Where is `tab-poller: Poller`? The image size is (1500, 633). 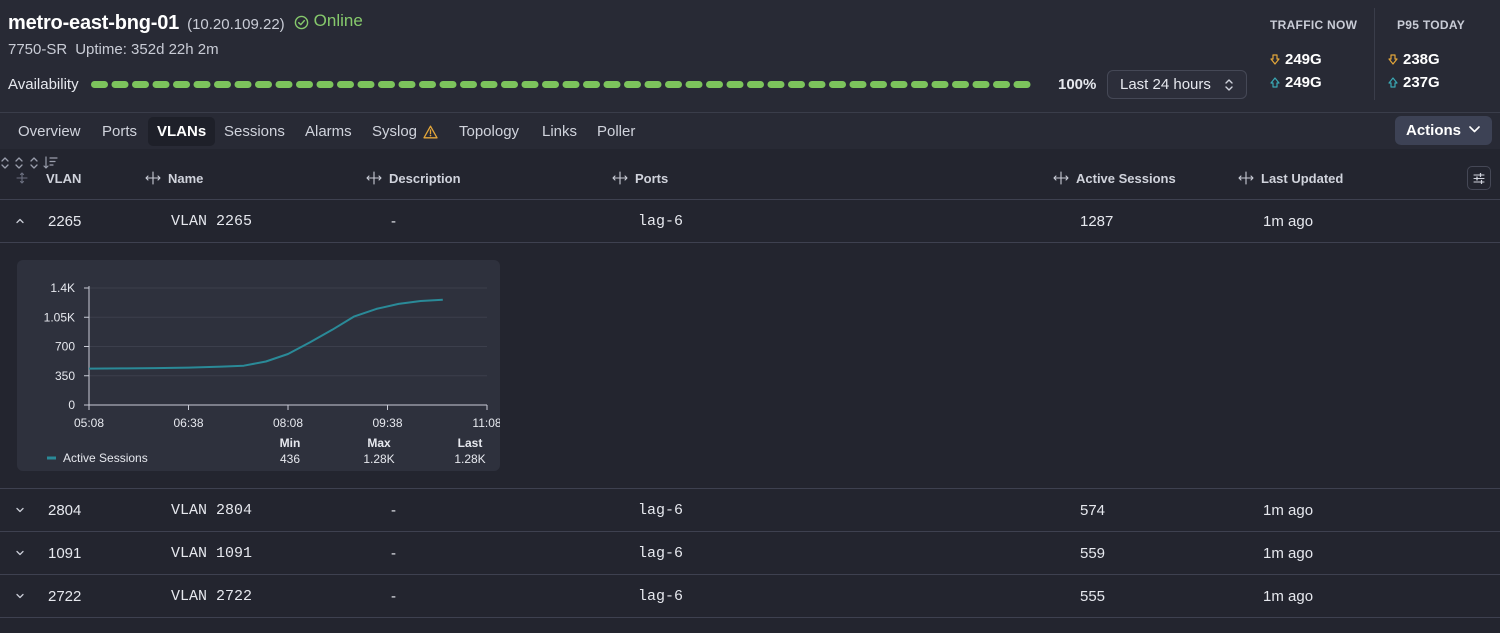
tab-poller: Poller is located at coordinates (616, 131).